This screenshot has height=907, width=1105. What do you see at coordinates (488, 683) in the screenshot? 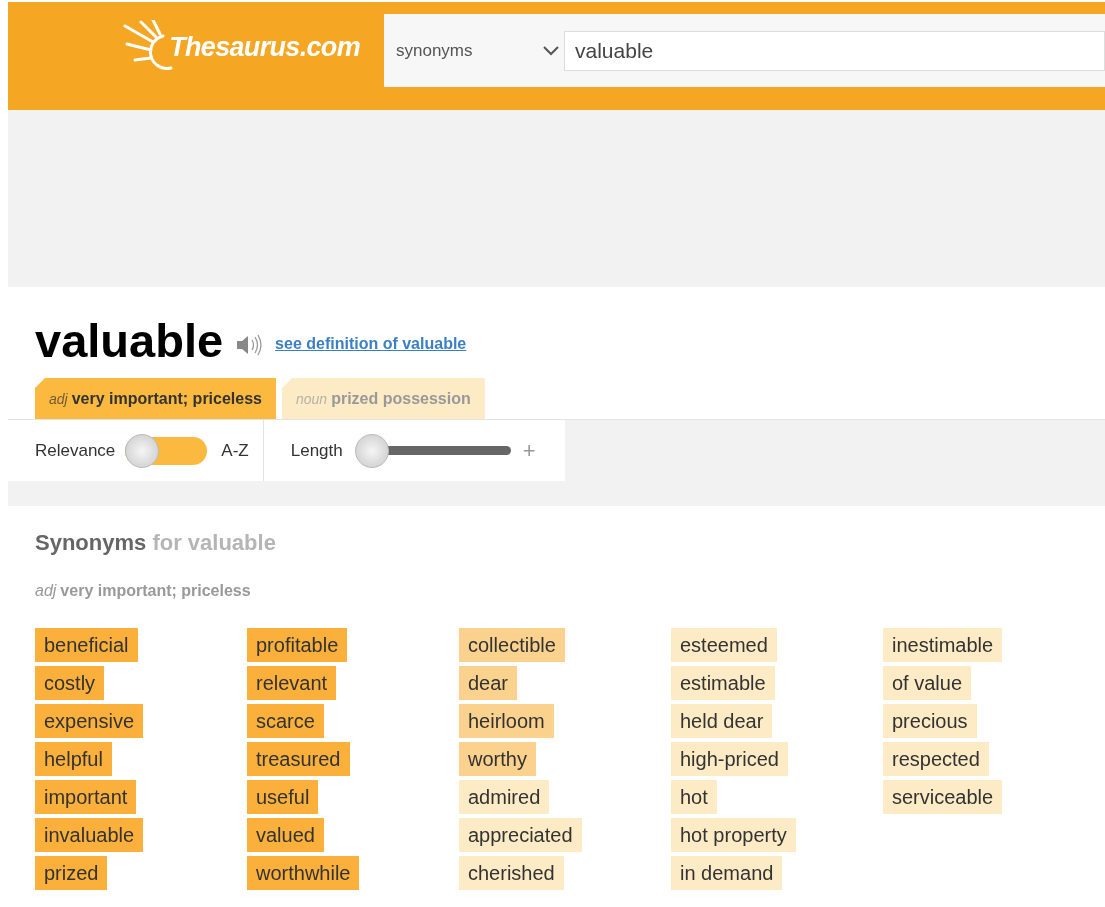
I see `synonym-tag: dear` at bounding box center [488, 683].